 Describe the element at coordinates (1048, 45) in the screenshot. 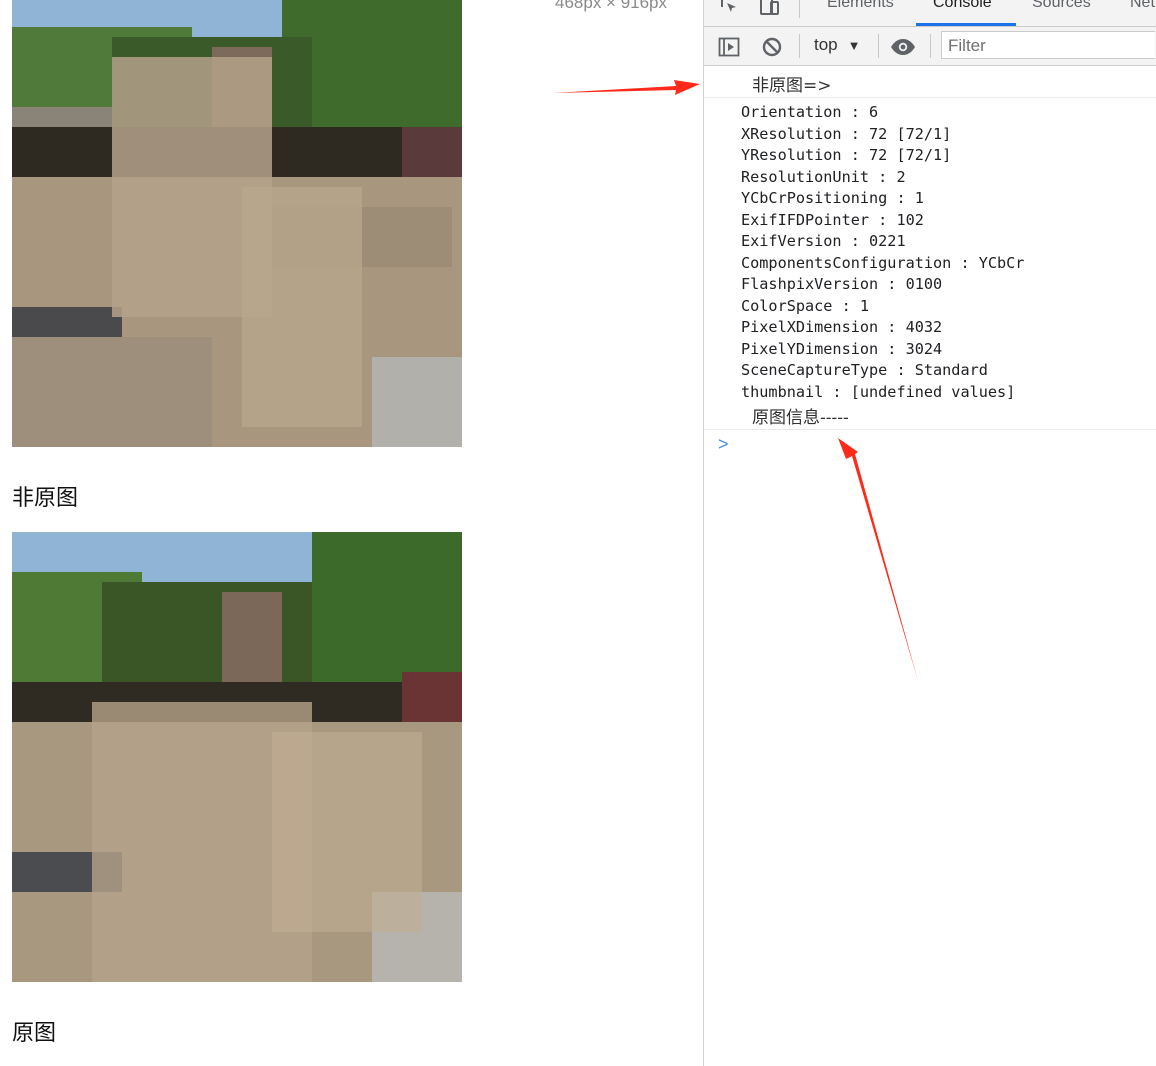

I see `console-filter-input: Filter` at that location.